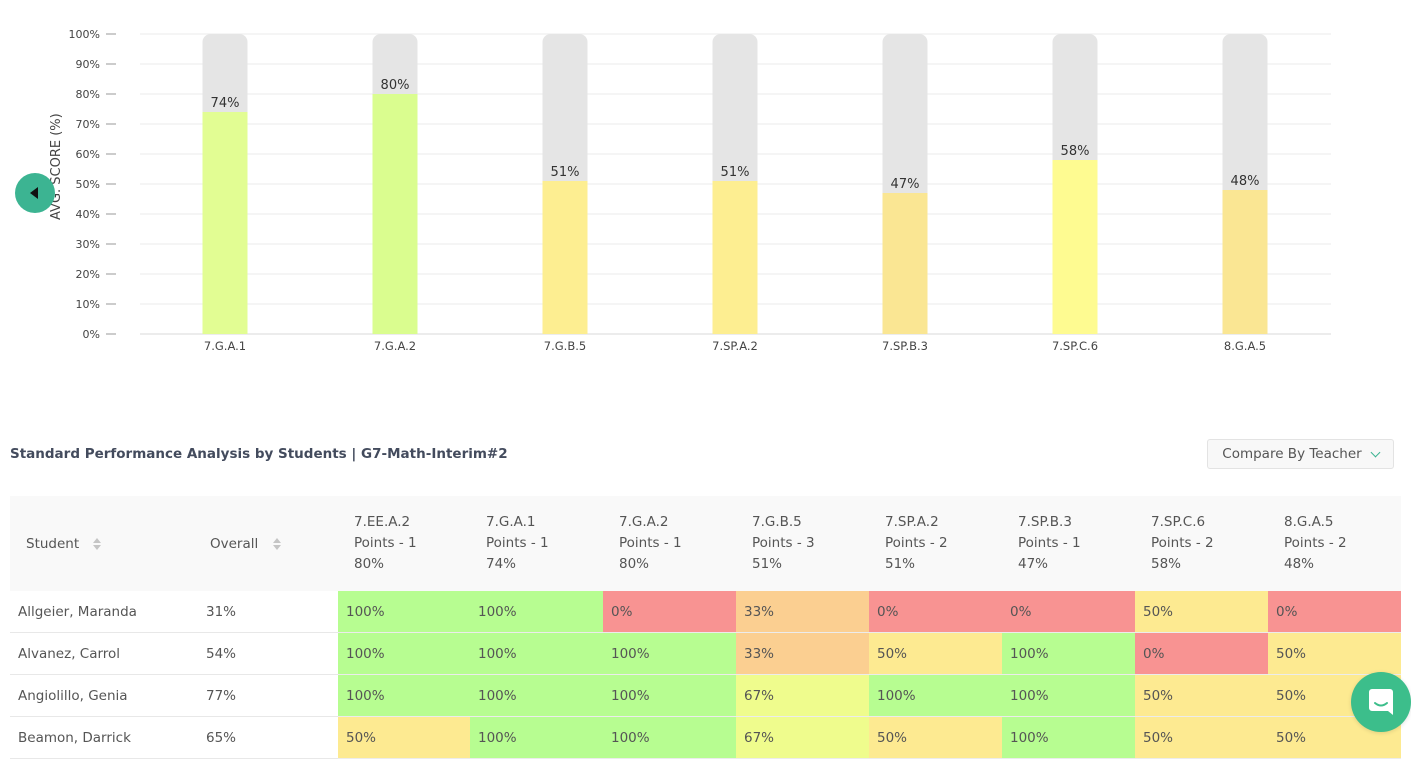 This screenshot has width=1411, height=759. Describe the element at coordinates (1075, 151) in the screenshot. I see `bar-data-label: 58%` at that location.